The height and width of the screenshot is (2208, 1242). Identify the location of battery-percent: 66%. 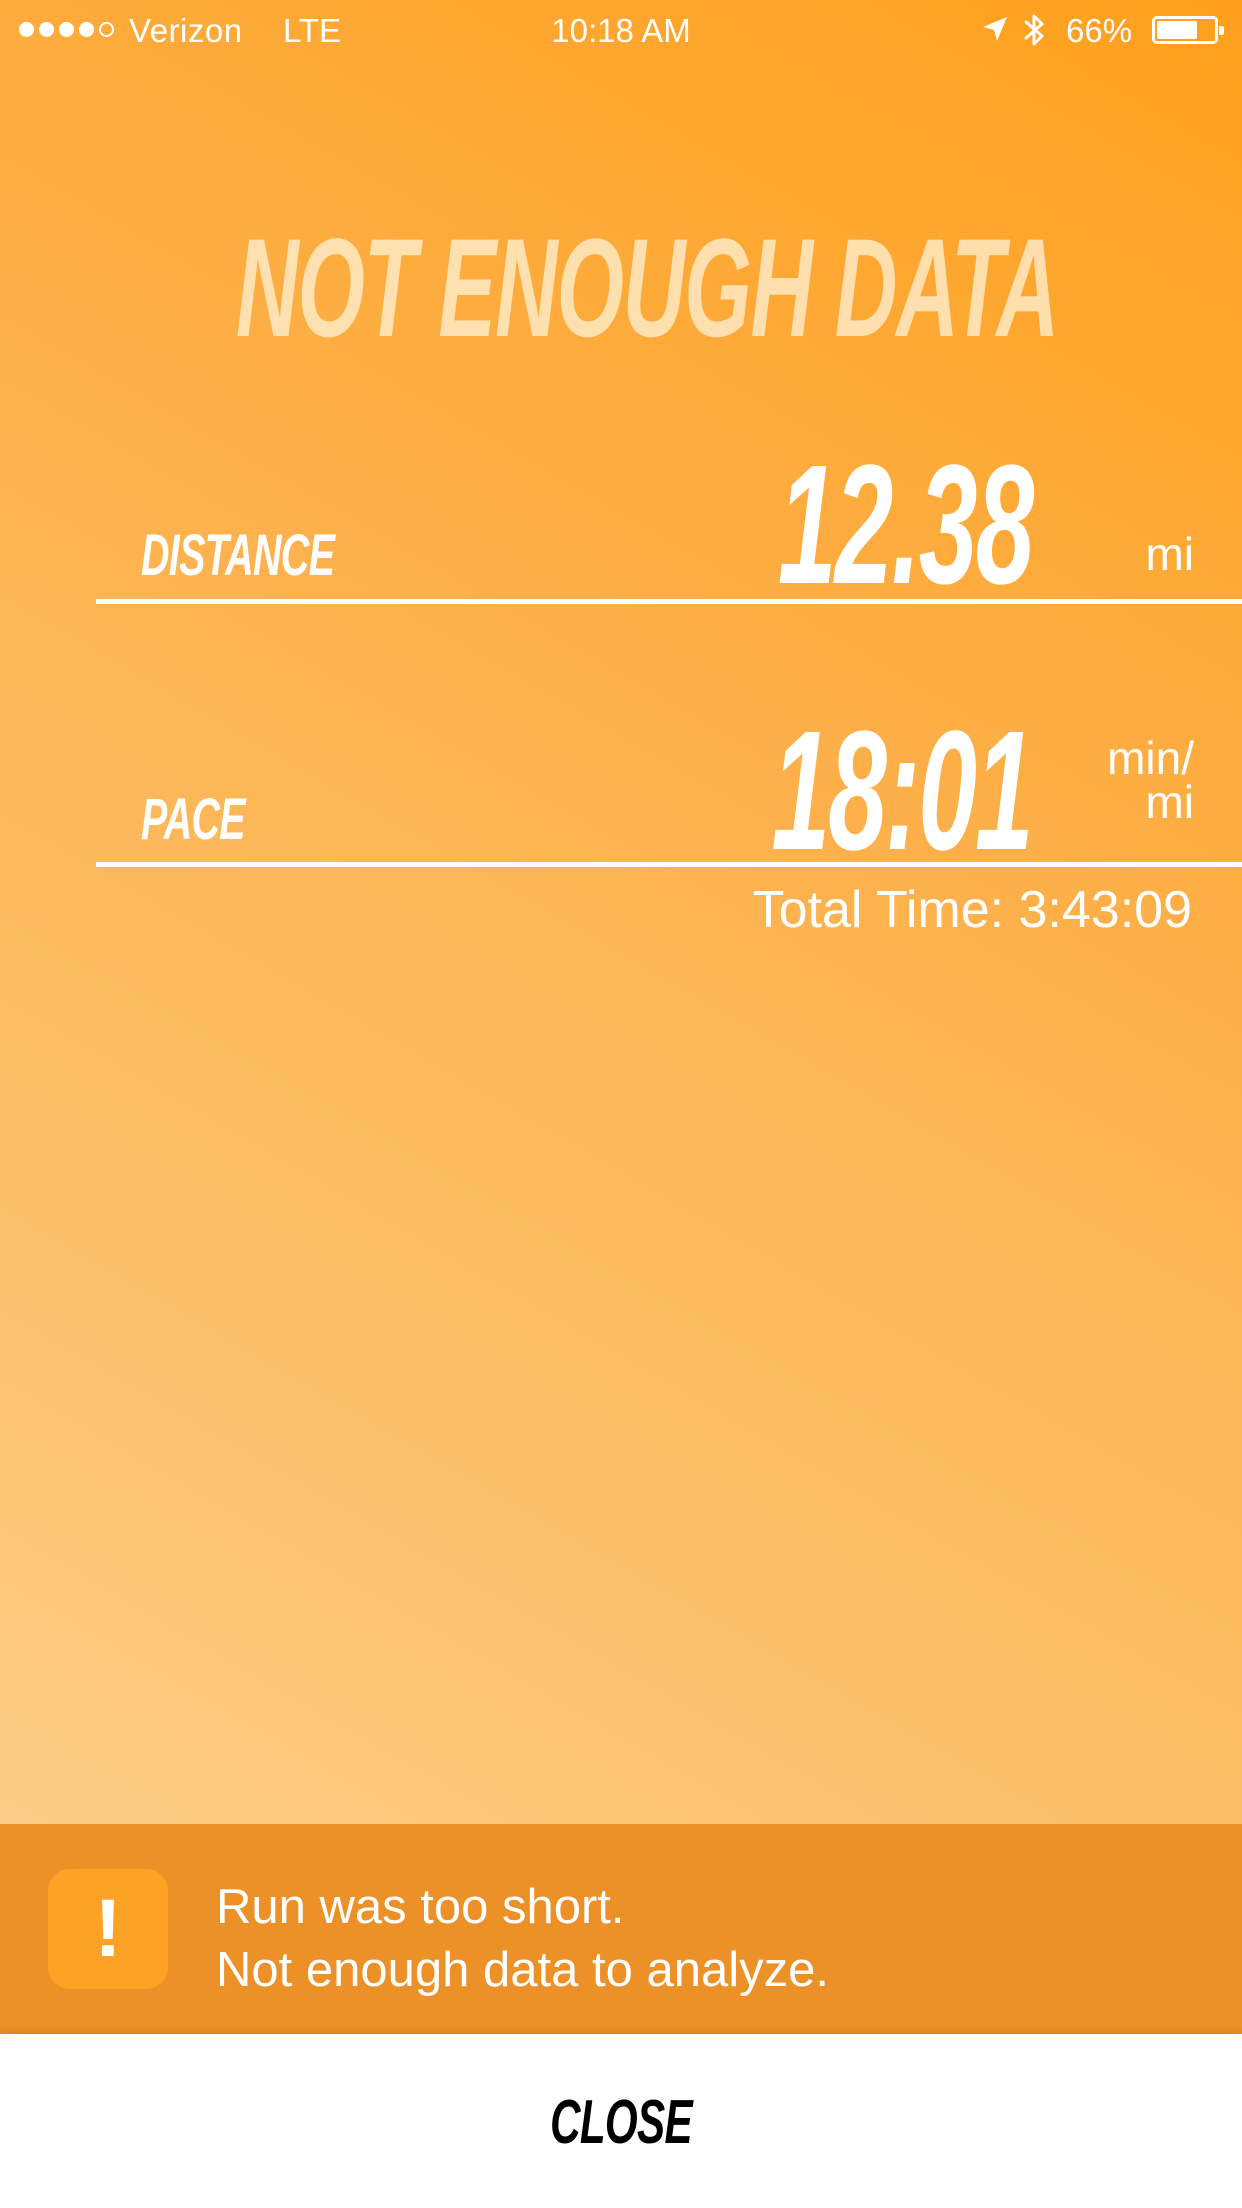
(1099, 30).